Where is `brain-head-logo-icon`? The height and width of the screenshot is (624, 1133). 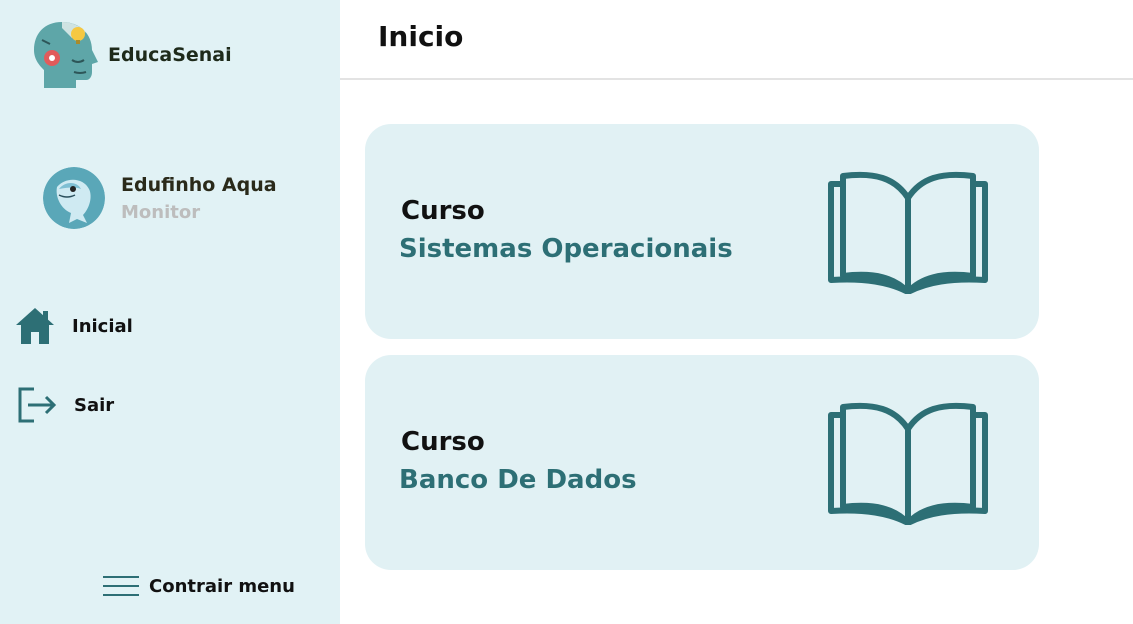
brain-head-logo-icon is located at coordinates (66, 55).